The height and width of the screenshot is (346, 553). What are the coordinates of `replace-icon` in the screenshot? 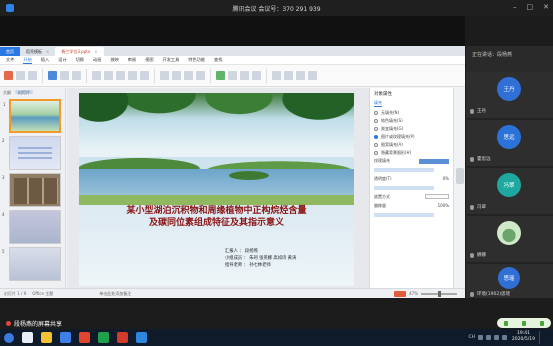 It's located at (288, 75).